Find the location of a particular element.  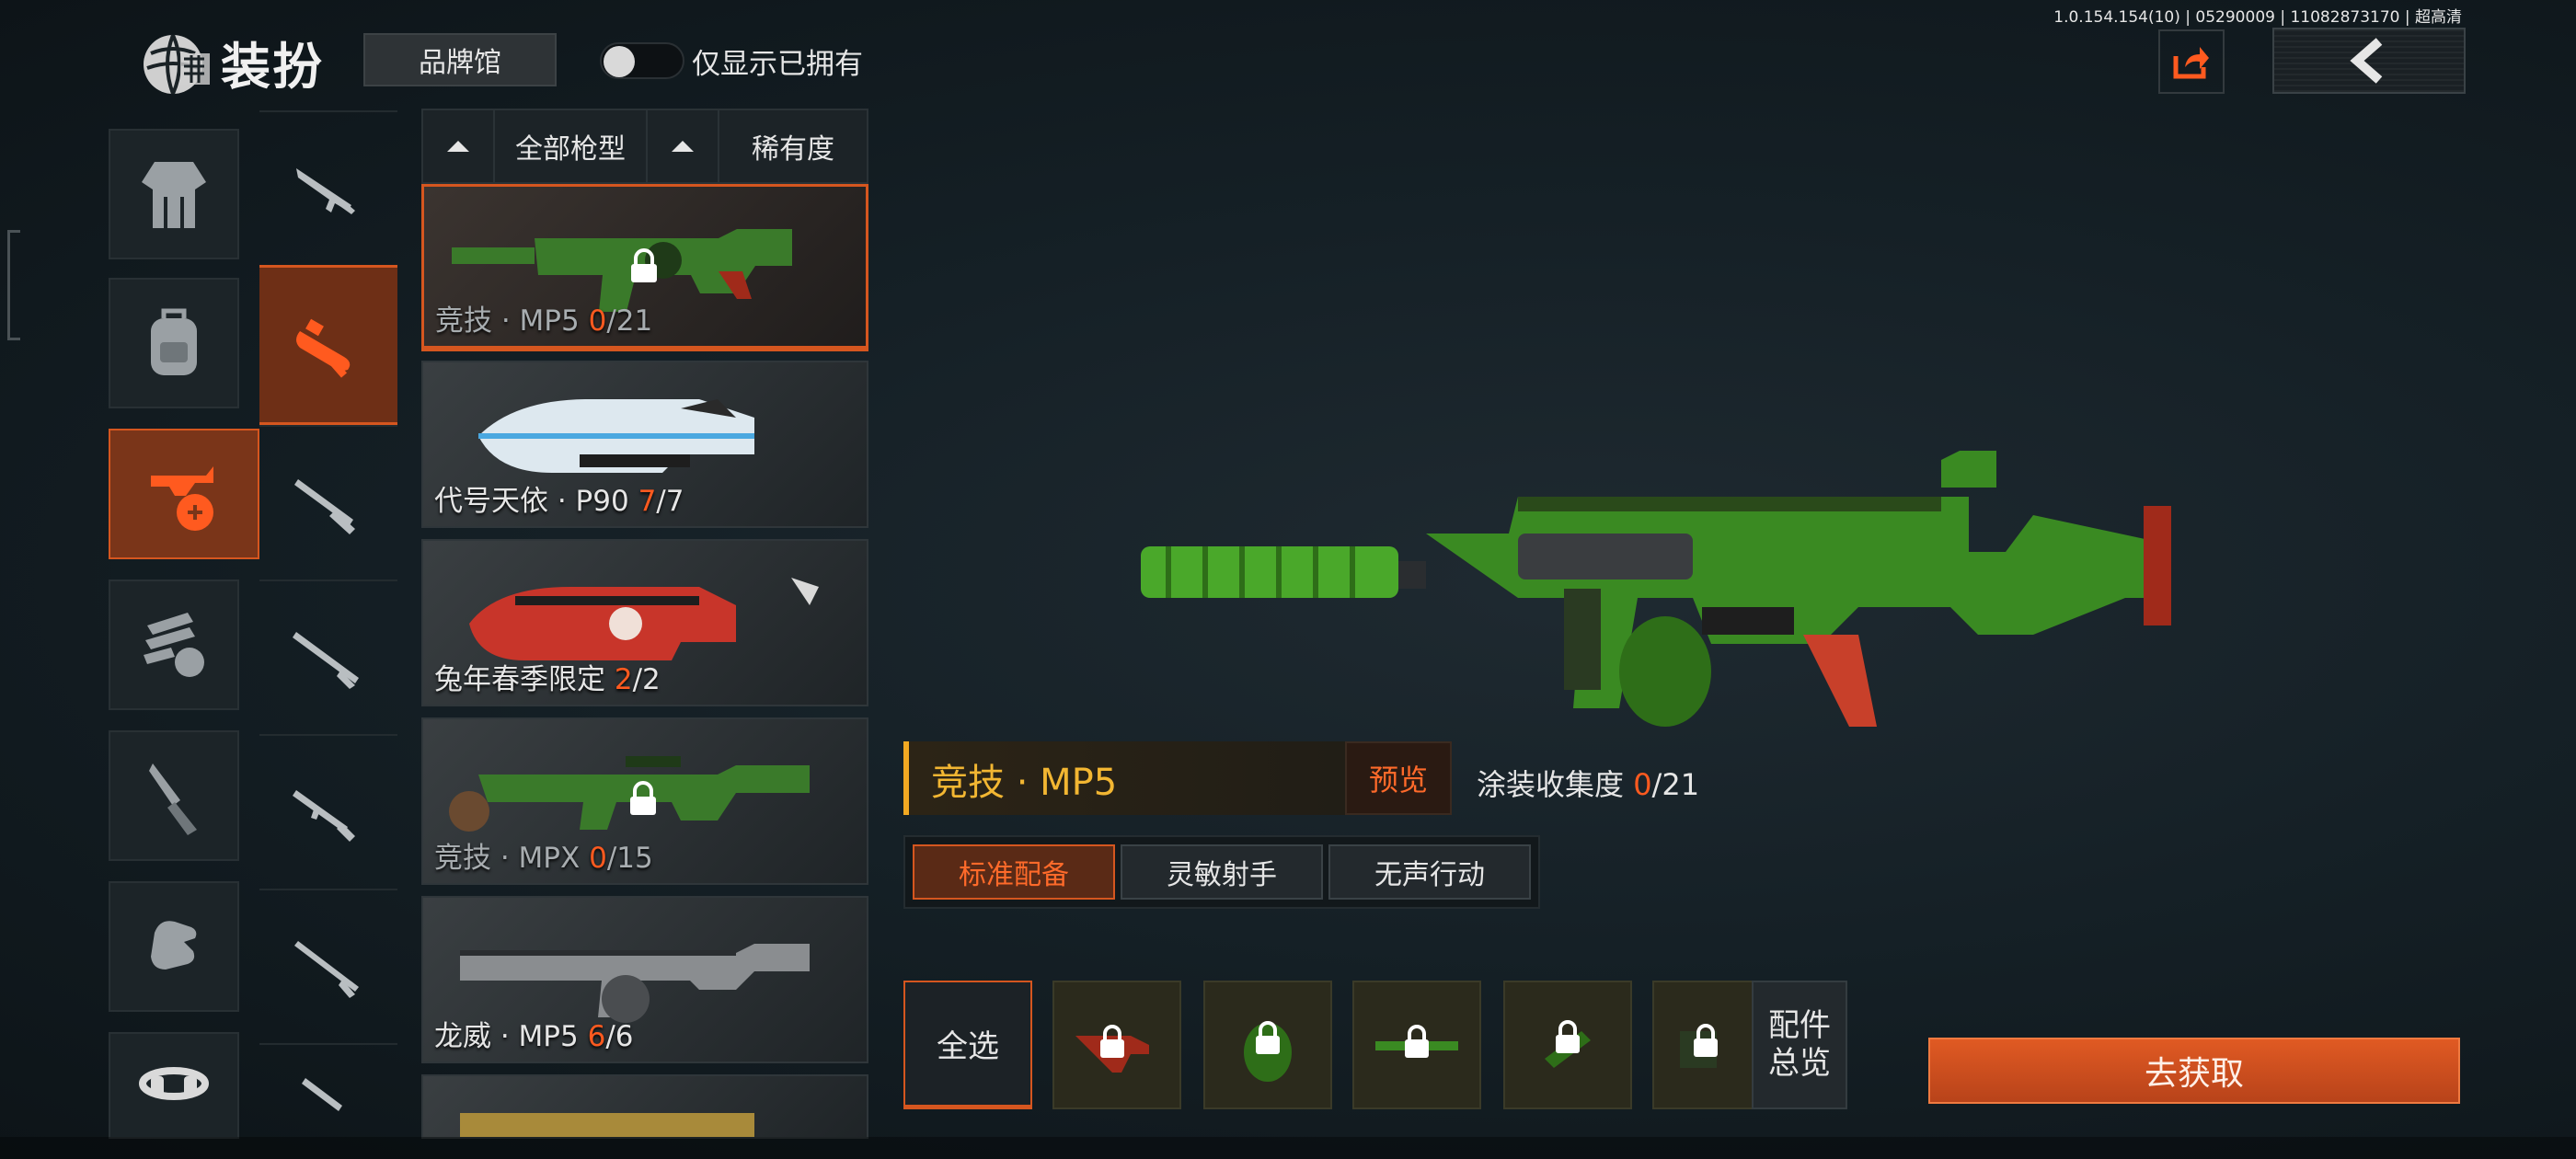

skin-count-total: /6 is located at coordinates (619, 1036).